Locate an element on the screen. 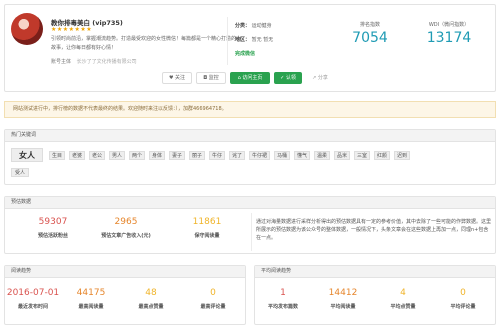  visit-label: 访问主页 is located at coordinates (252, 78).